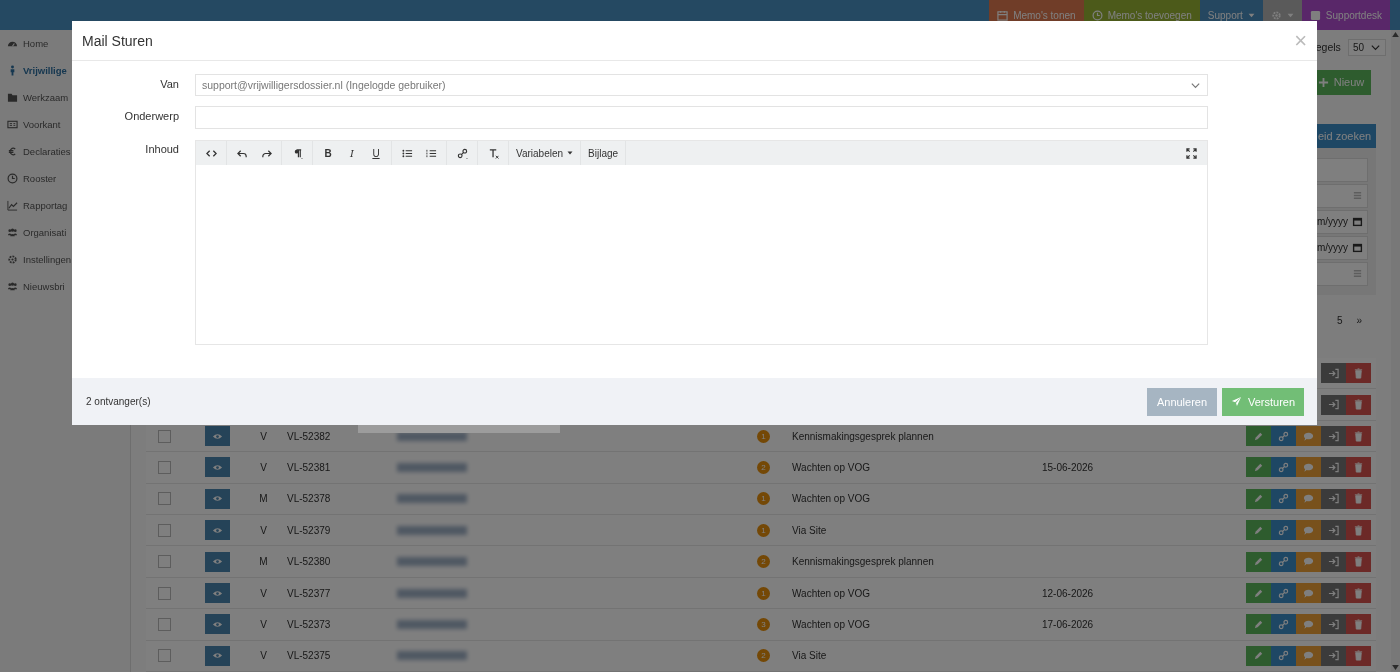 The height and width of the screenshot is (672, 1400). I want to click on sidebar-item: Organisati, so click(65, 232).